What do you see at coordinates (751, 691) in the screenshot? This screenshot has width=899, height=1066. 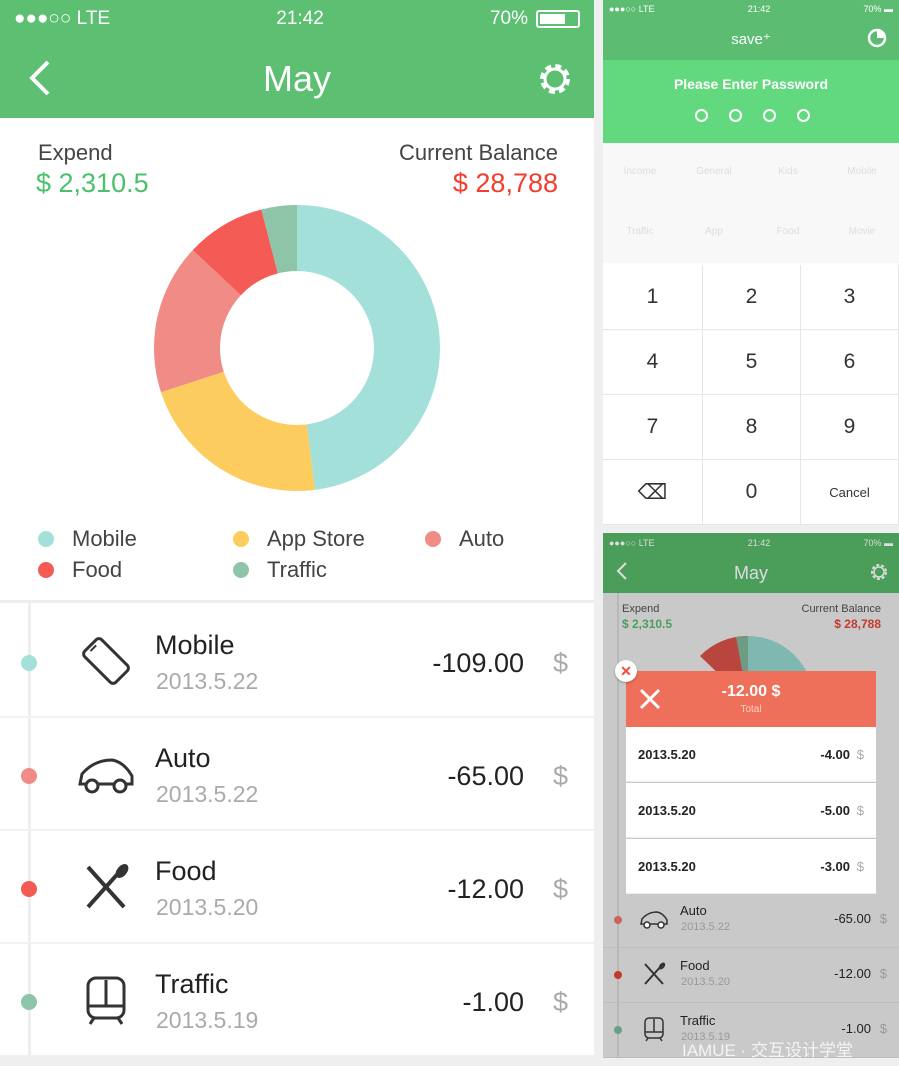 I see `popup-total: -12.00 $` at bounding box center [751, 691].